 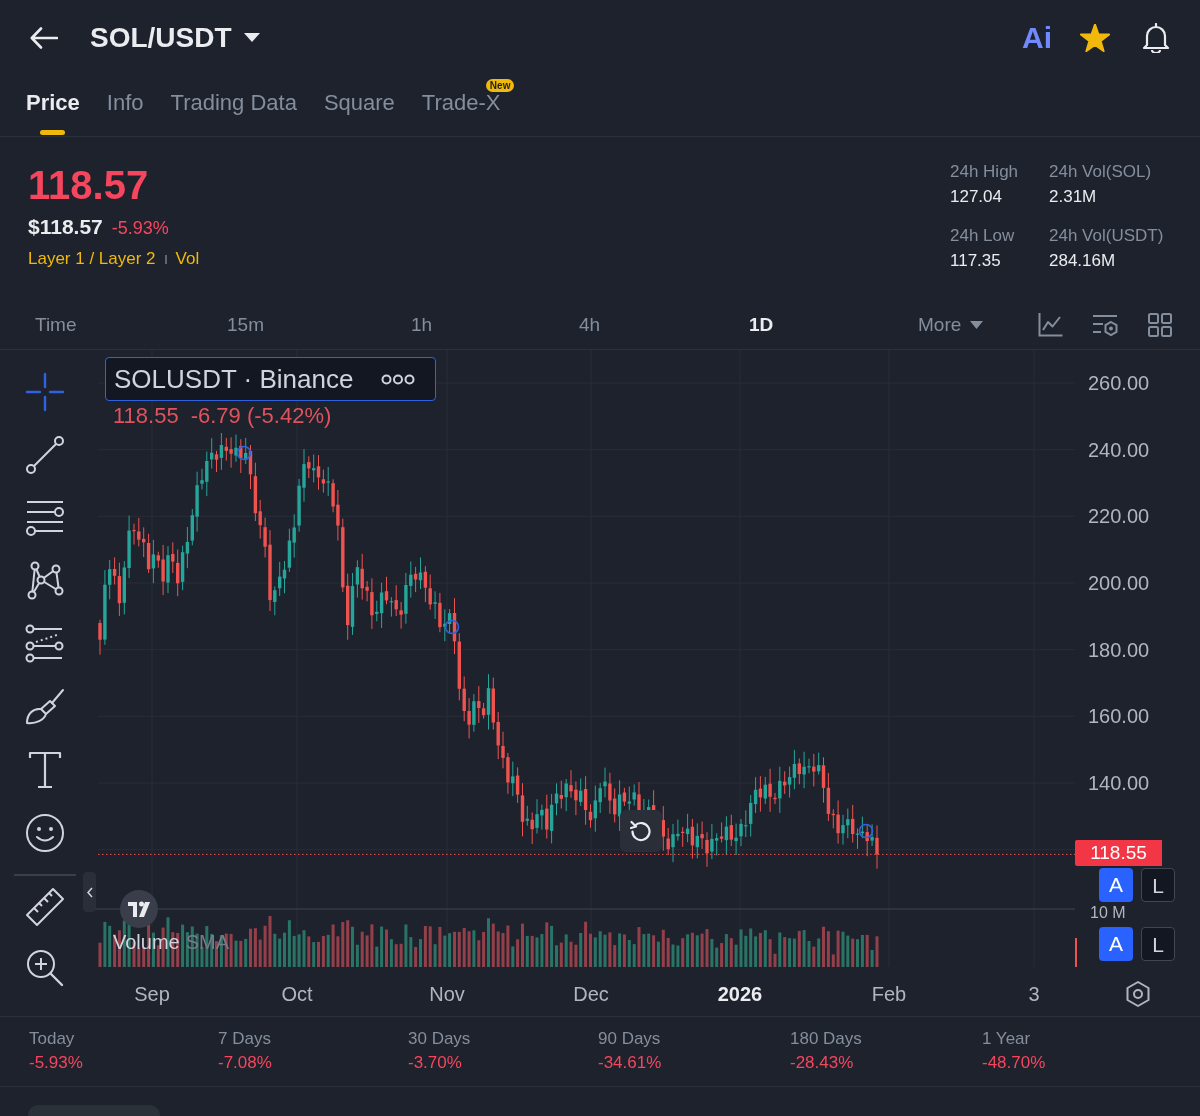 I want to click on stat-label: 24h Low, so click(x=982, y=236).